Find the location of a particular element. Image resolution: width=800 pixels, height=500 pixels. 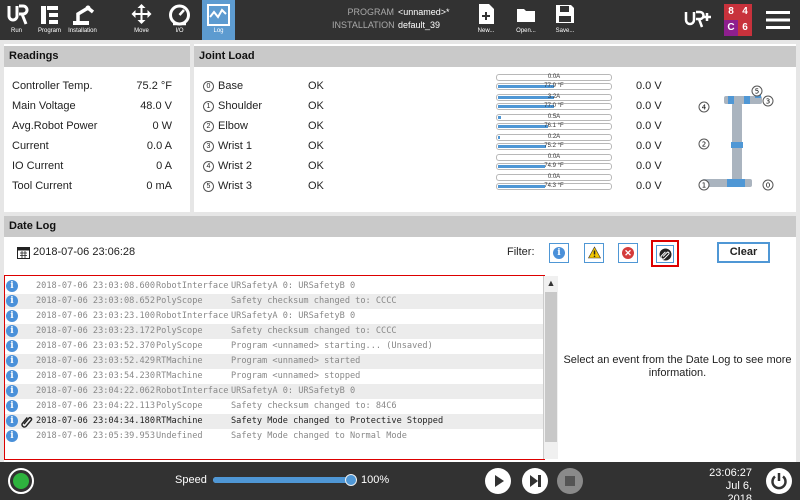

nav-run-button: Run is located at coordinates (16, 20).